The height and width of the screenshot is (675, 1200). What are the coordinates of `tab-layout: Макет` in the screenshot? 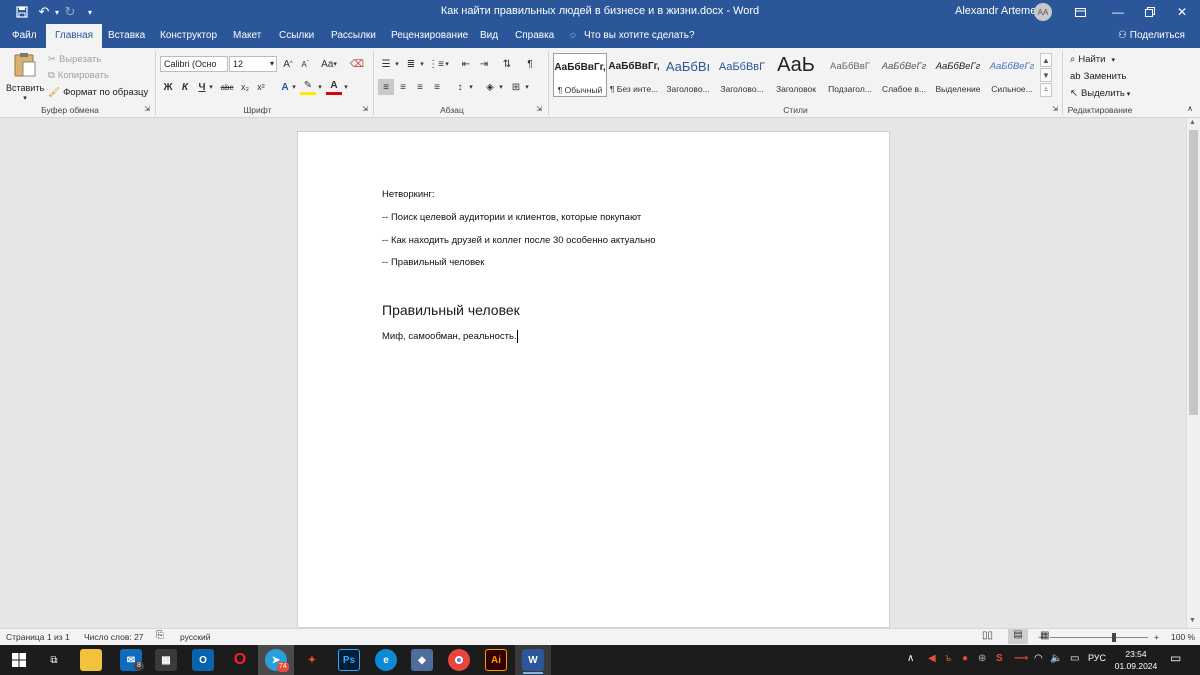 It's located at (247, 36).